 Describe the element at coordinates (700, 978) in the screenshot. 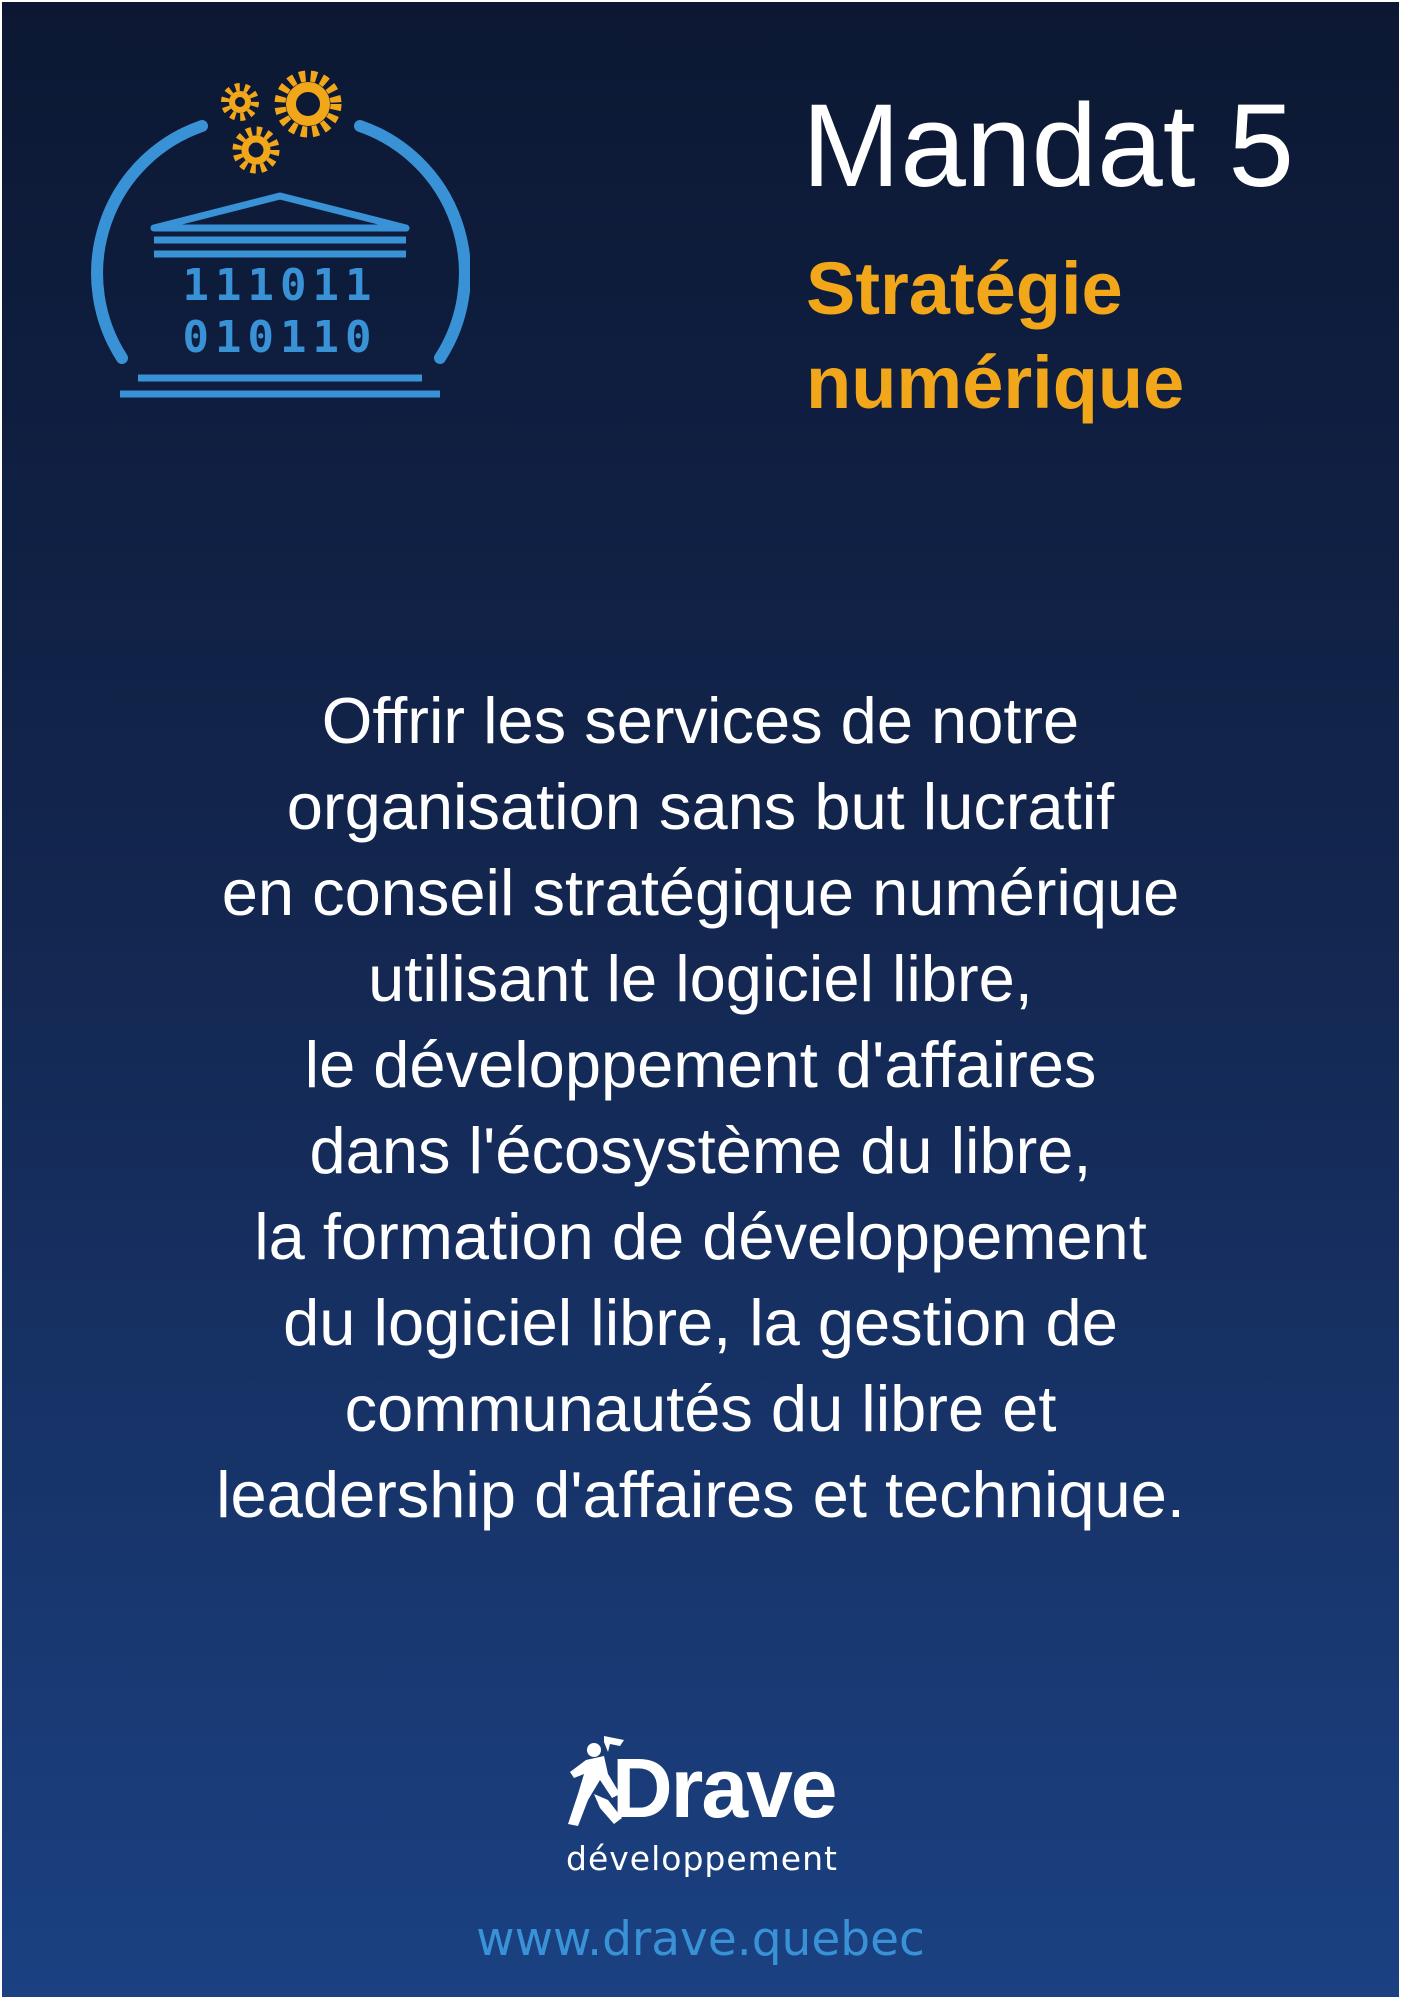

I see `description-line: utilisant le logiciel libre,` at that location.